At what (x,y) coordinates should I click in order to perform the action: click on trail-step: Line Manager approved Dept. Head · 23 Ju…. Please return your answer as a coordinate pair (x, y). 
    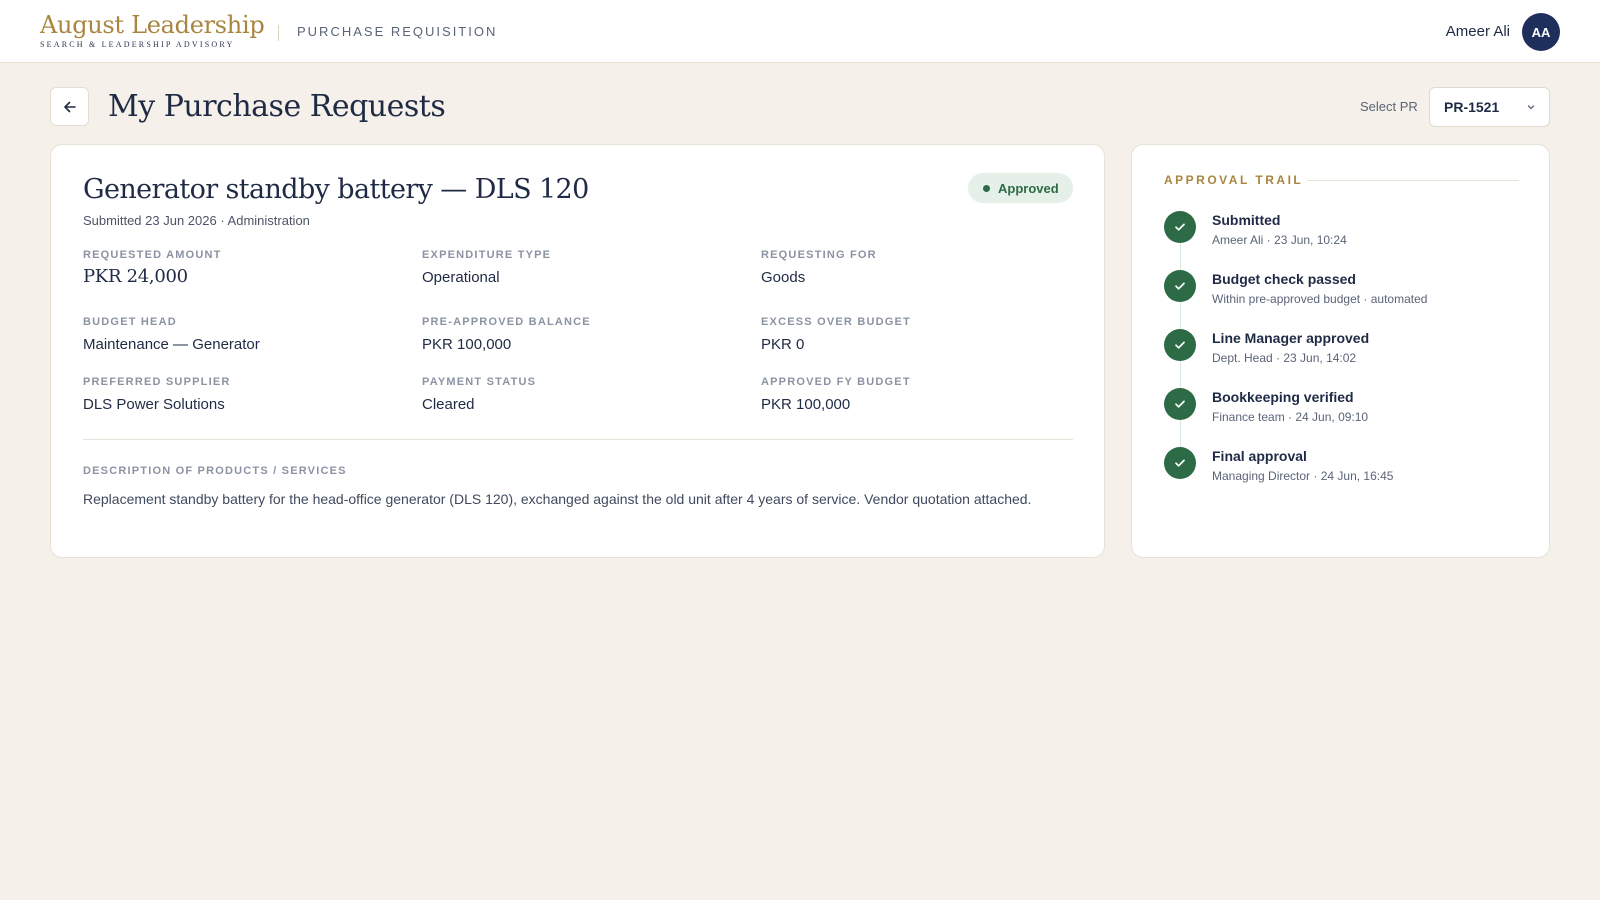
    Looking at the image, I should click on (1344, 349).